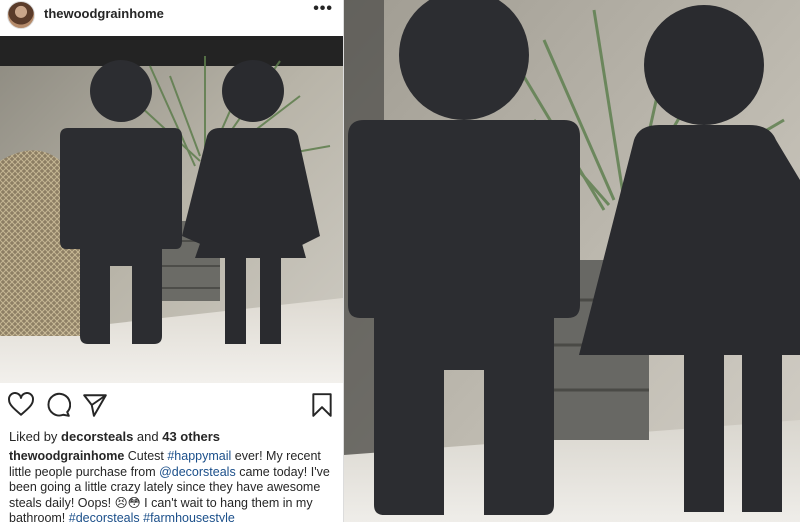  I want to click on avatar, so click(21, 15).